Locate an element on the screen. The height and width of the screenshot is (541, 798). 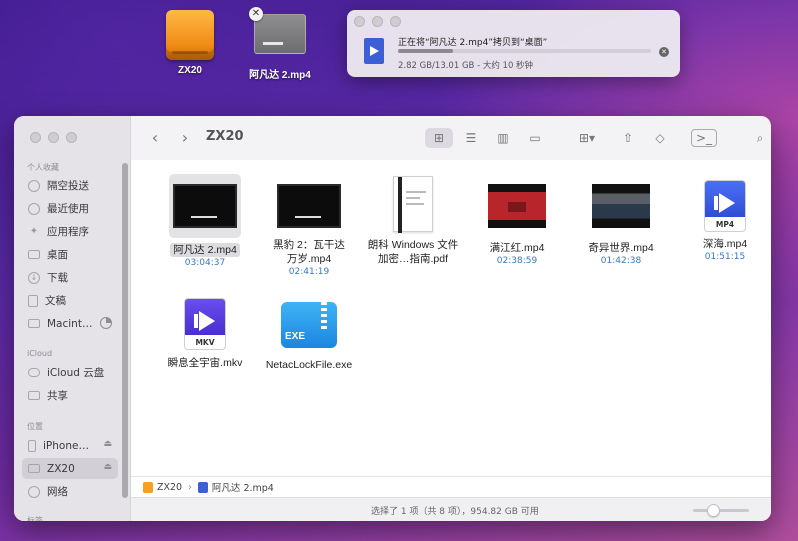
sidebar-item-iphone: iPhone… ⏏ is located at coordinates (70, 445).